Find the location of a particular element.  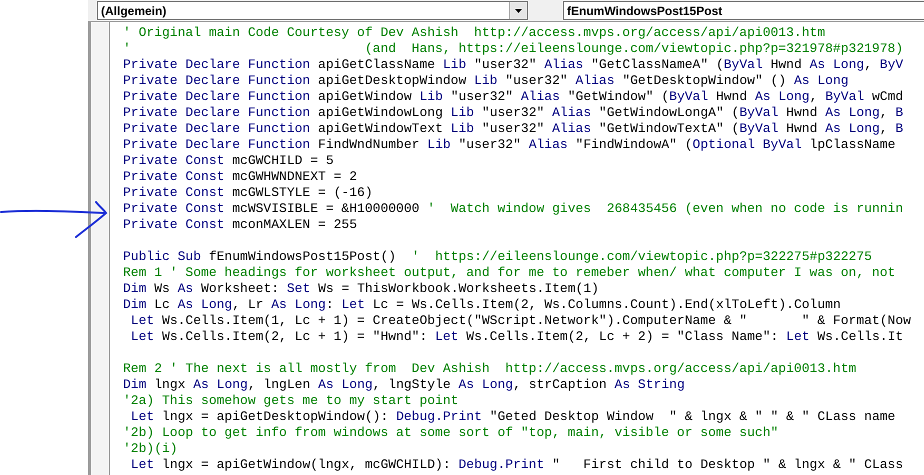

code-line: Rem 2 ' The next is all mostly from Dev Ashish http://access.mvps.org/access/api/api0013.htm is located at coordinates (489, 369).